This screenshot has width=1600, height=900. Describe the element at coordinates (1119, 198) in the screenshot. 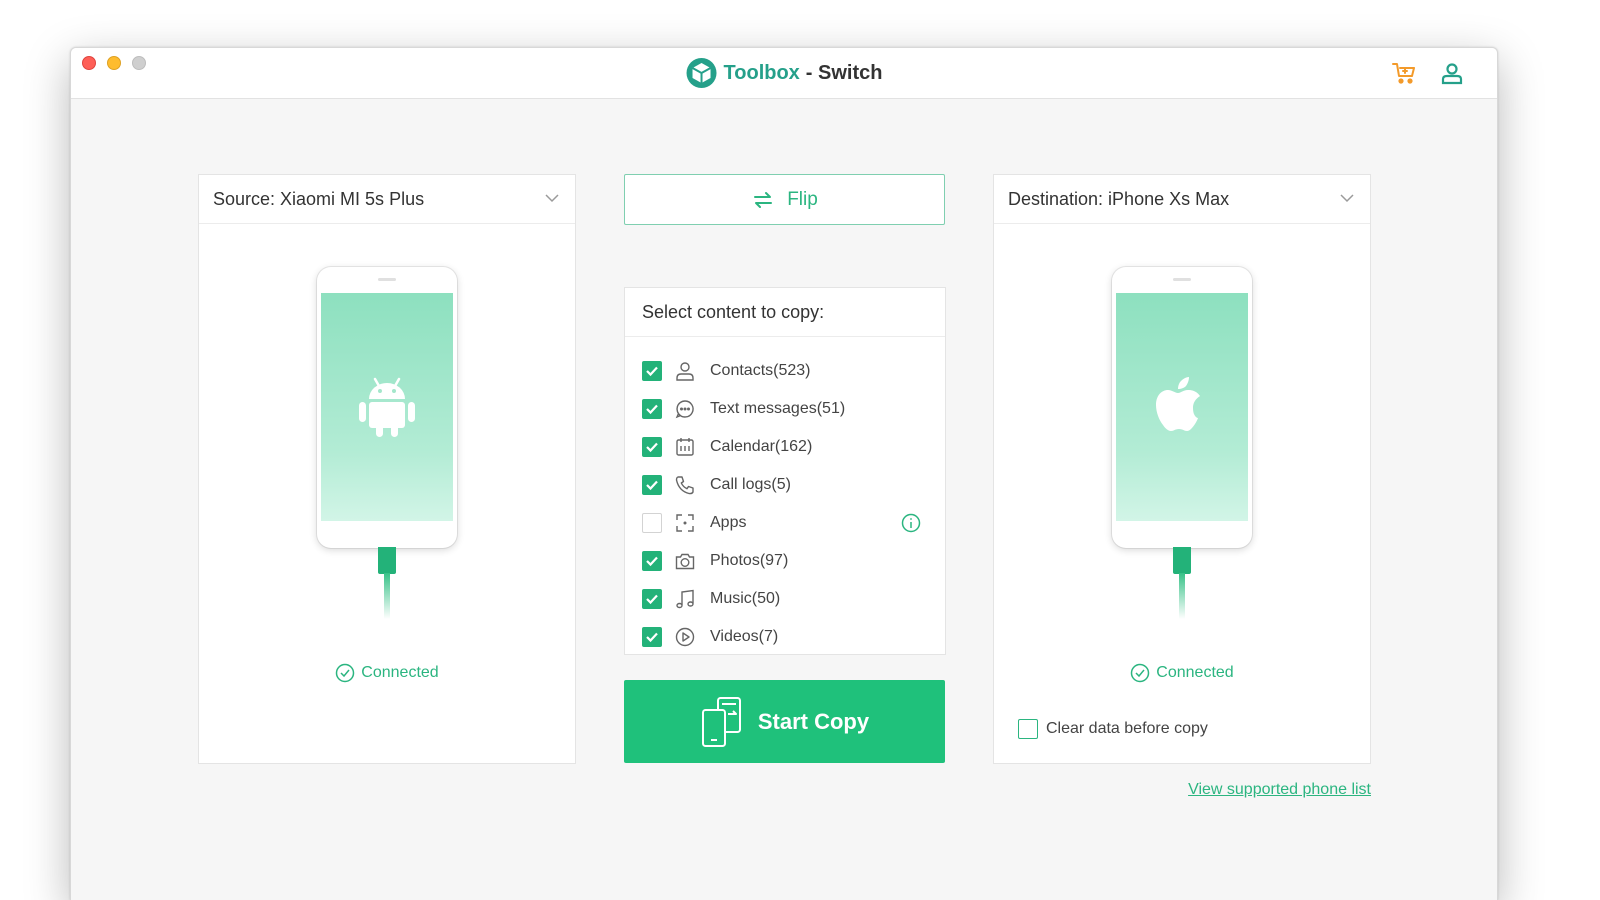

I see `destination-label: Destination: iPhone Xs Max` at that location.